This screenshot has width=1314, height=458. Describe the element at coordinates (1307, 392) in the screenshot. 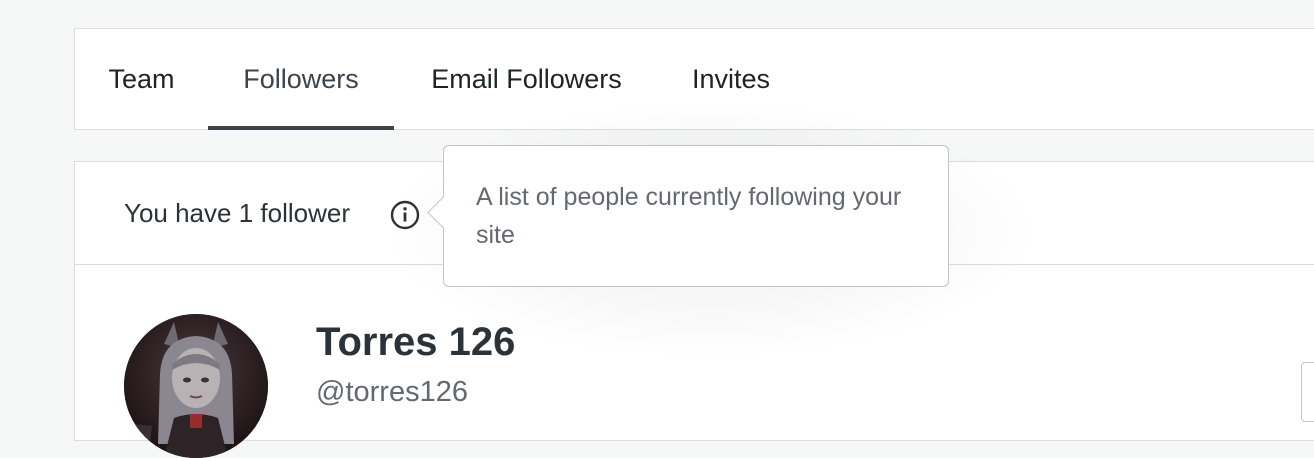

I see `follower-actions-button` at that location.